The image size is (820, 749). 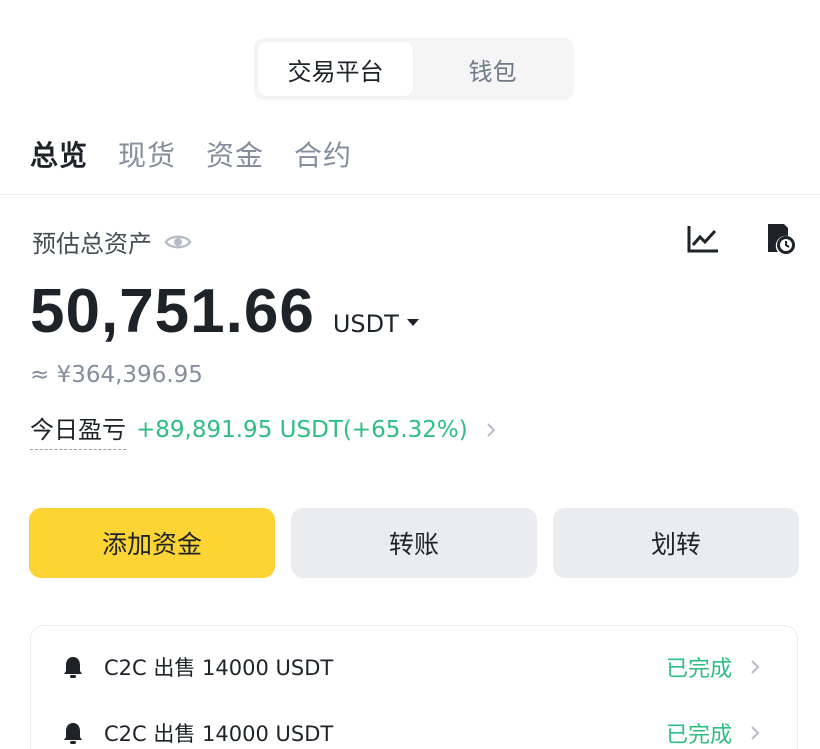 I want to click on segment-wallet: 钱包, so click(x=492, y=69).